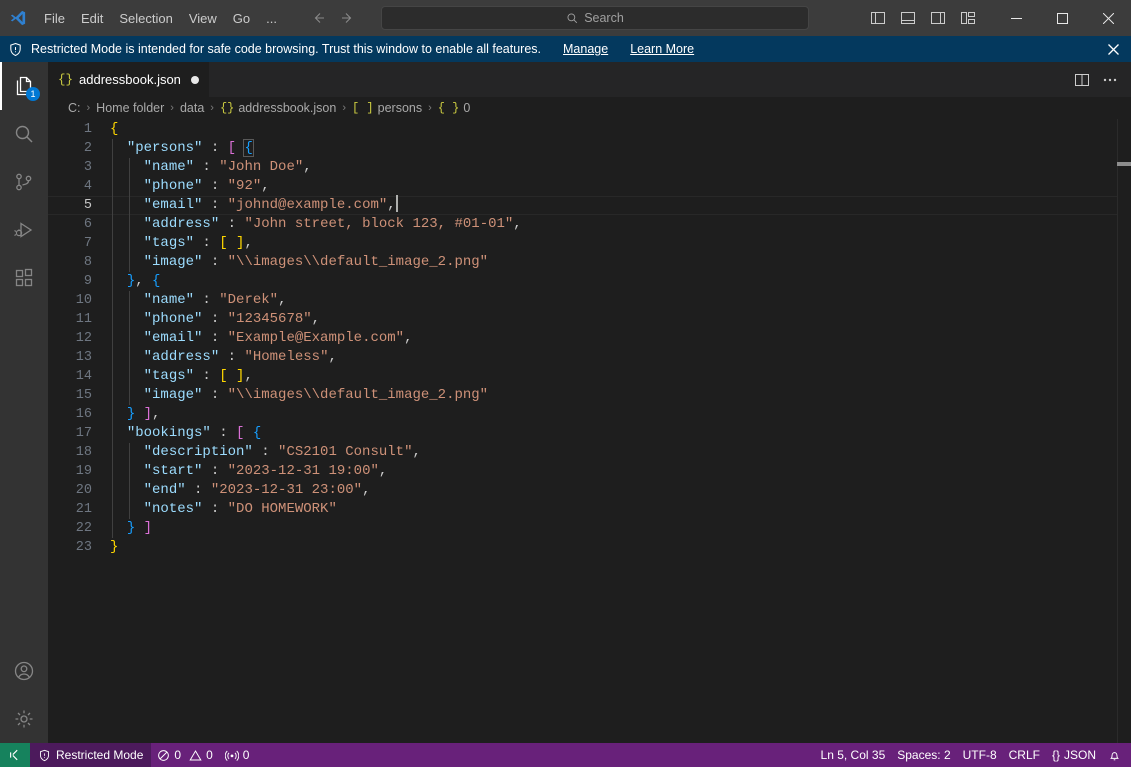 The image size is (1131, 767). What do you see at coordinates (582, 528) in the screenshot?
I see `code-line: 22 } ]` at bounding box center [582, 528].